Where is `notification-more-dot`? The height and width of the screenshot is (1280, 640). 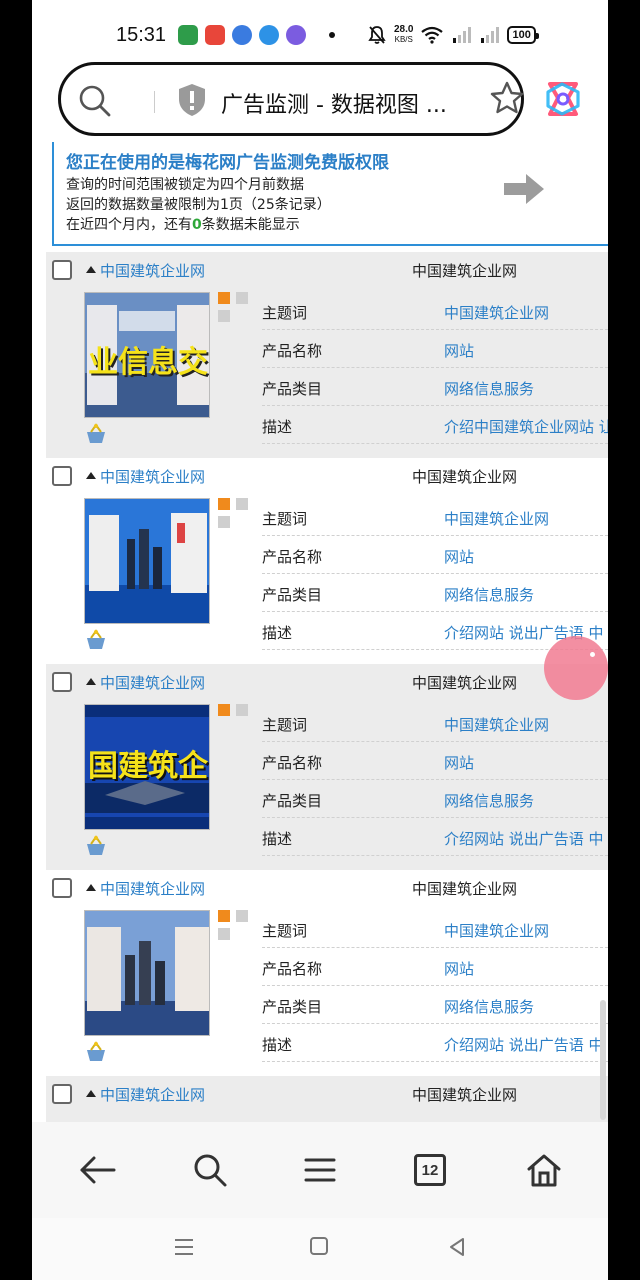 notification-more-dot is located at coordinates (332, 35).